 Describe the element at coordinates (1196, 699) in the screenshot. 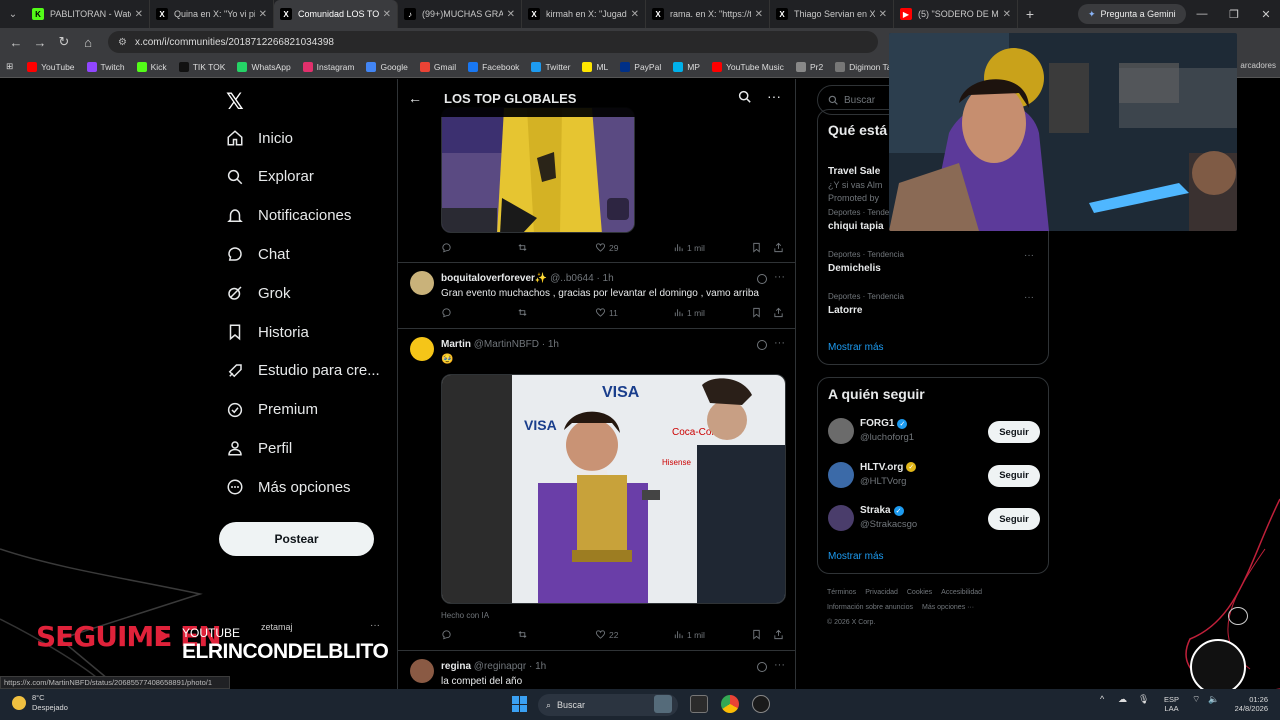

I see `wifi-icon: ⌔` at that location.